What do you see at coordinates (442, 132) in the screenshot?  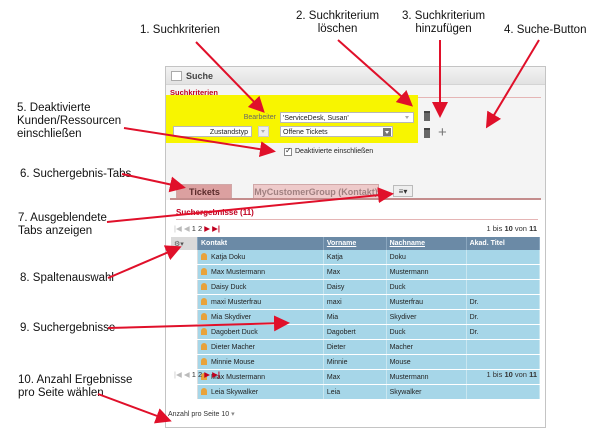 I see `plus-icon: +` at bounding box center [442, 132].